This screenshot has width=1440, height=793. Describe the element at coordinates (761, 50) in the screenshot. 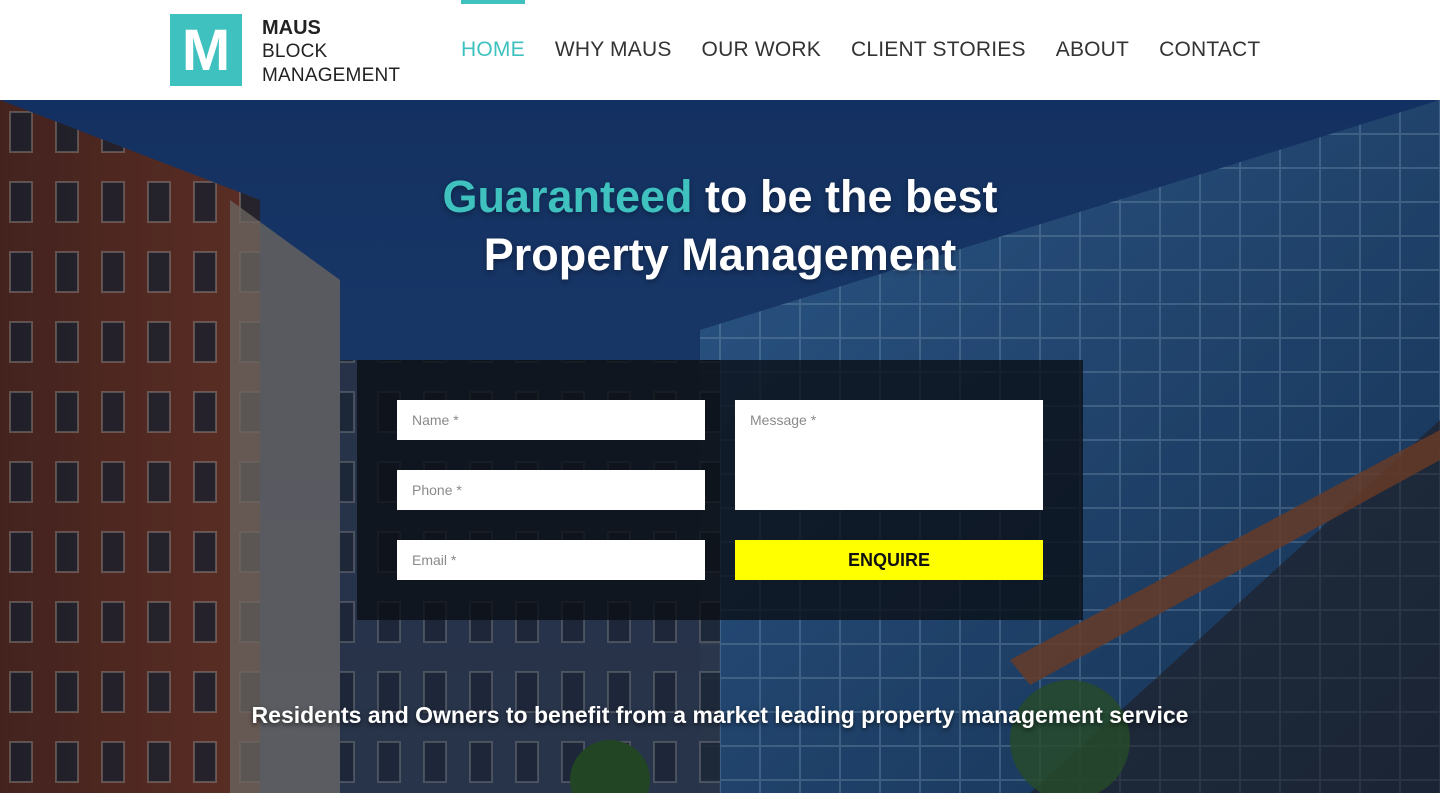

I see `nav-item-our-work: OUR WORK` at that location.